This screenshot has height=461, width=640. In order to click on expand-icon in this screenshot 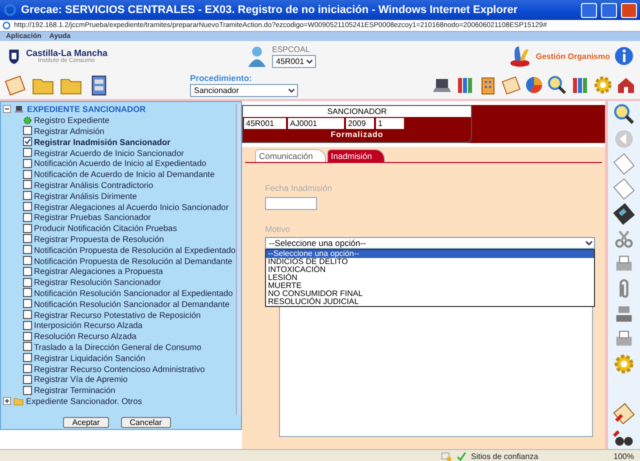, I will do `click(7, 400)`.